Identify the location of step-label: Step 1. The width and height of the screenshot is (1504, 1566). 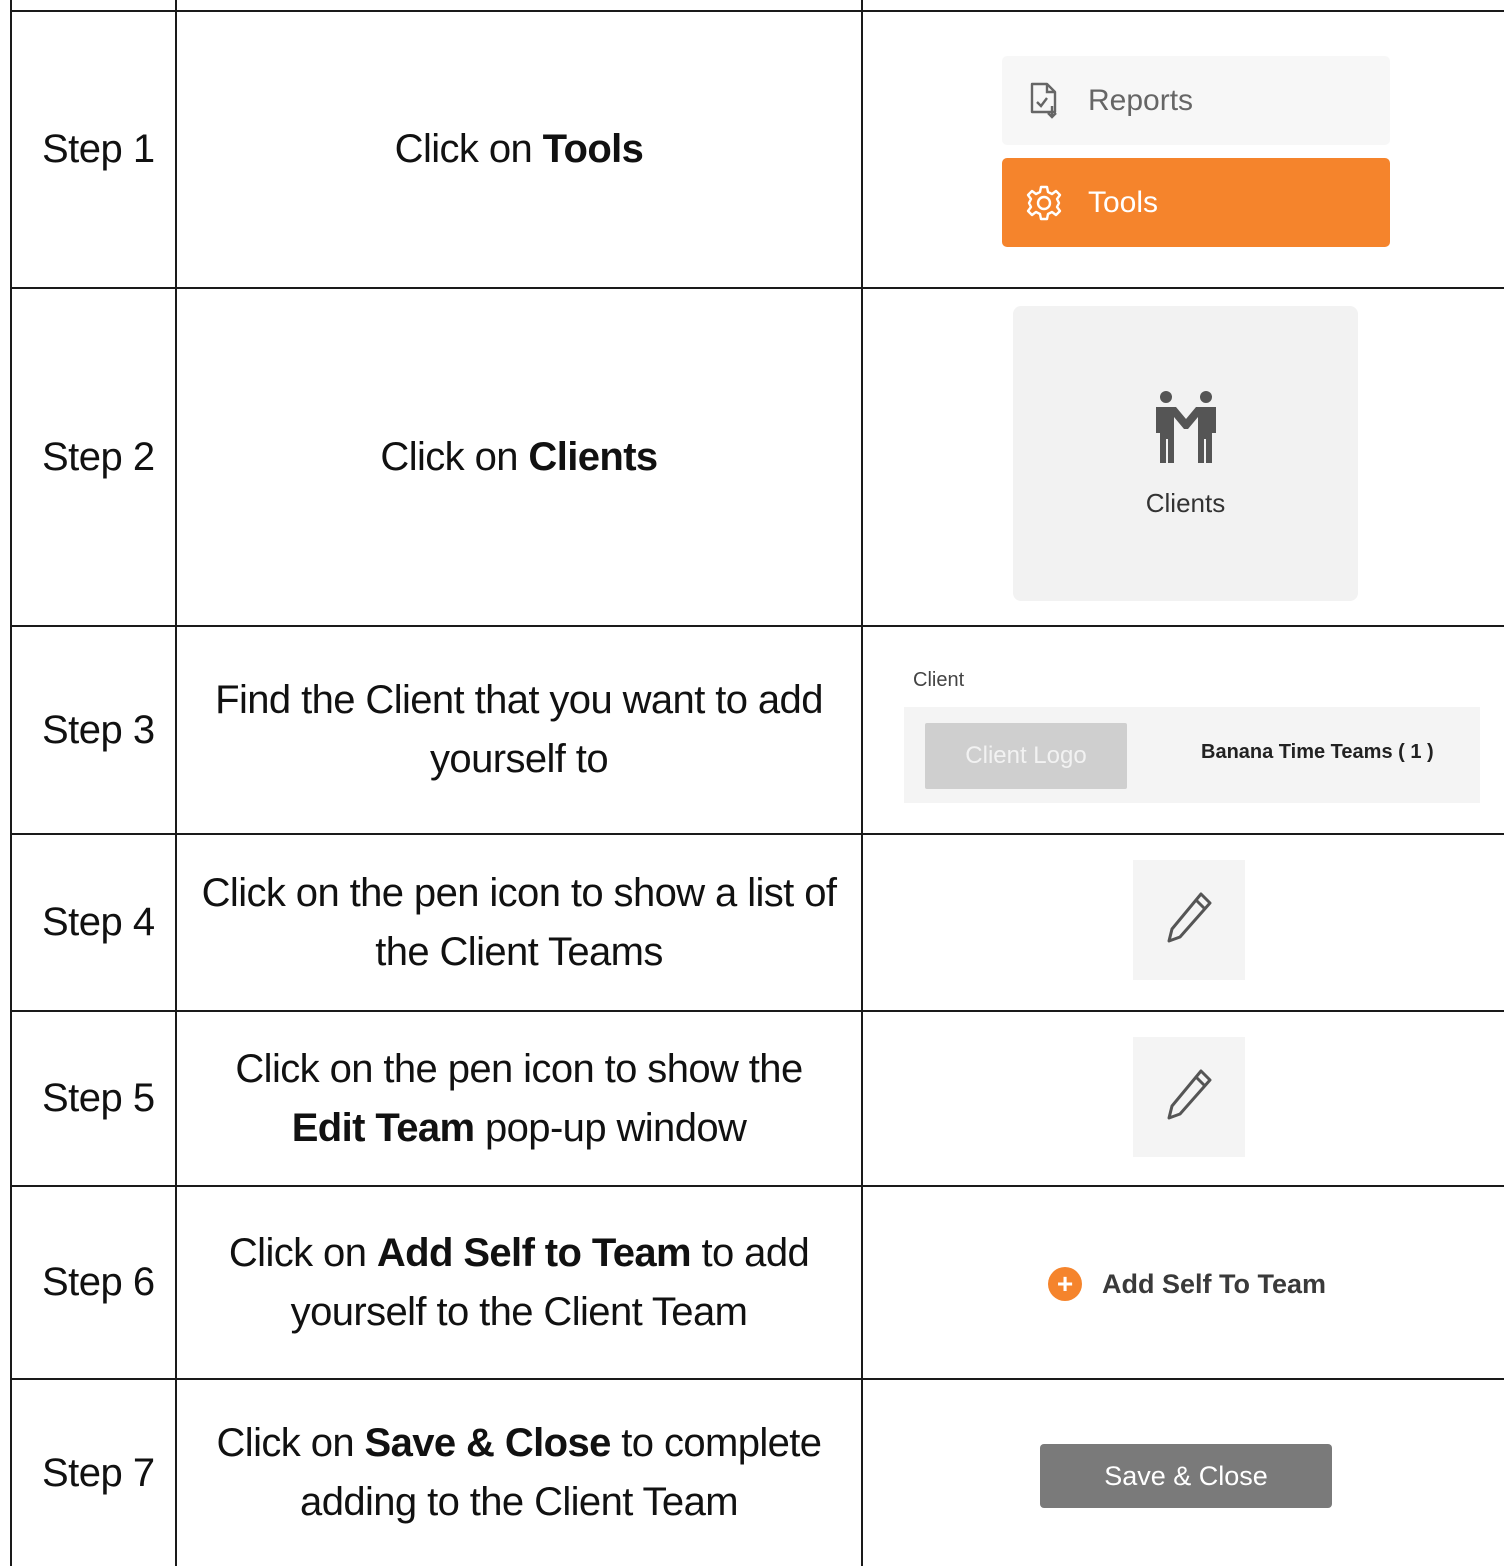
(98, 149).